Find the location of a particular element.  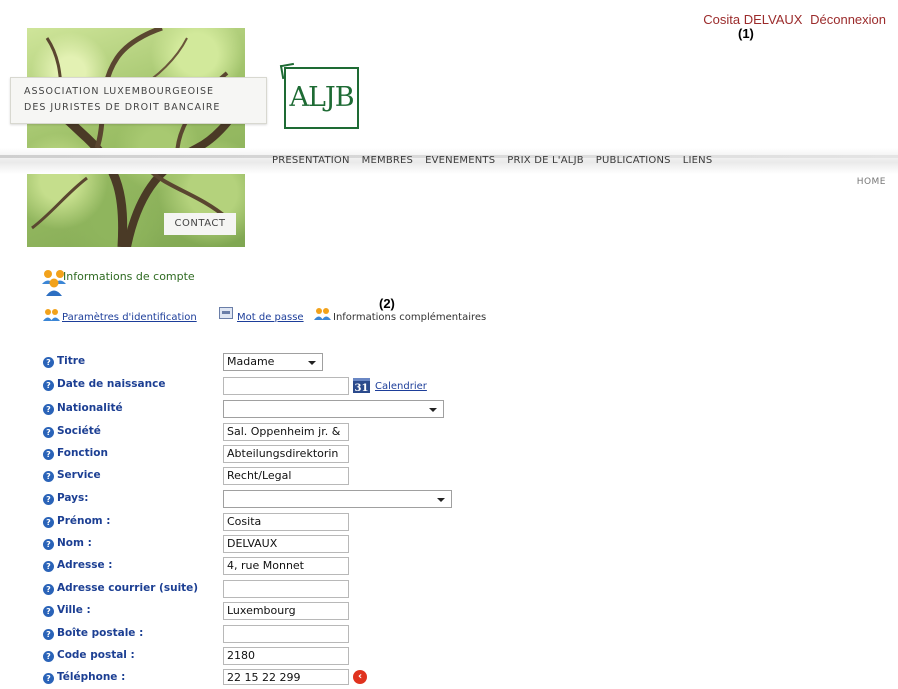

label-pays: ? Pays: is located at coordinates (65, 498).